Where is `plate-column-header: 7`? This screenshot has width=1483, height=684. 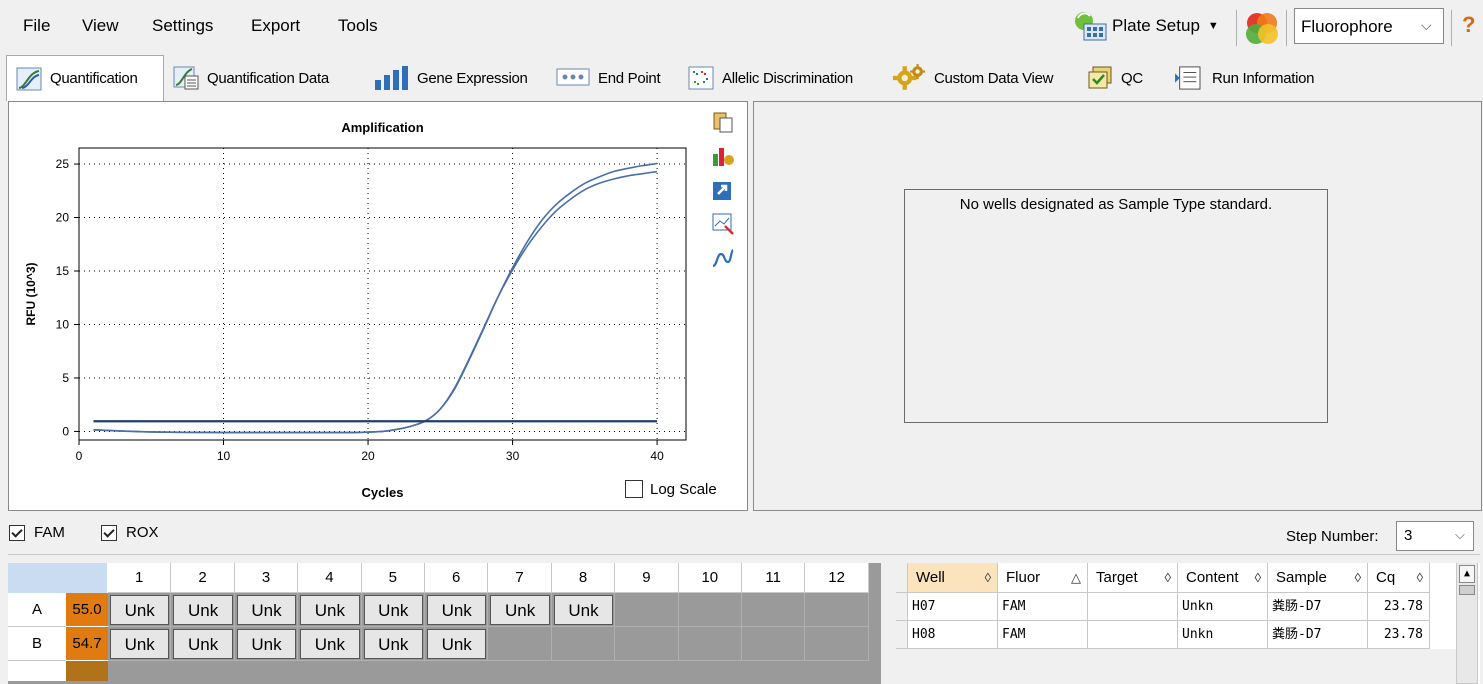
plate-column-header: 7 is located at coordinates (520, 578).